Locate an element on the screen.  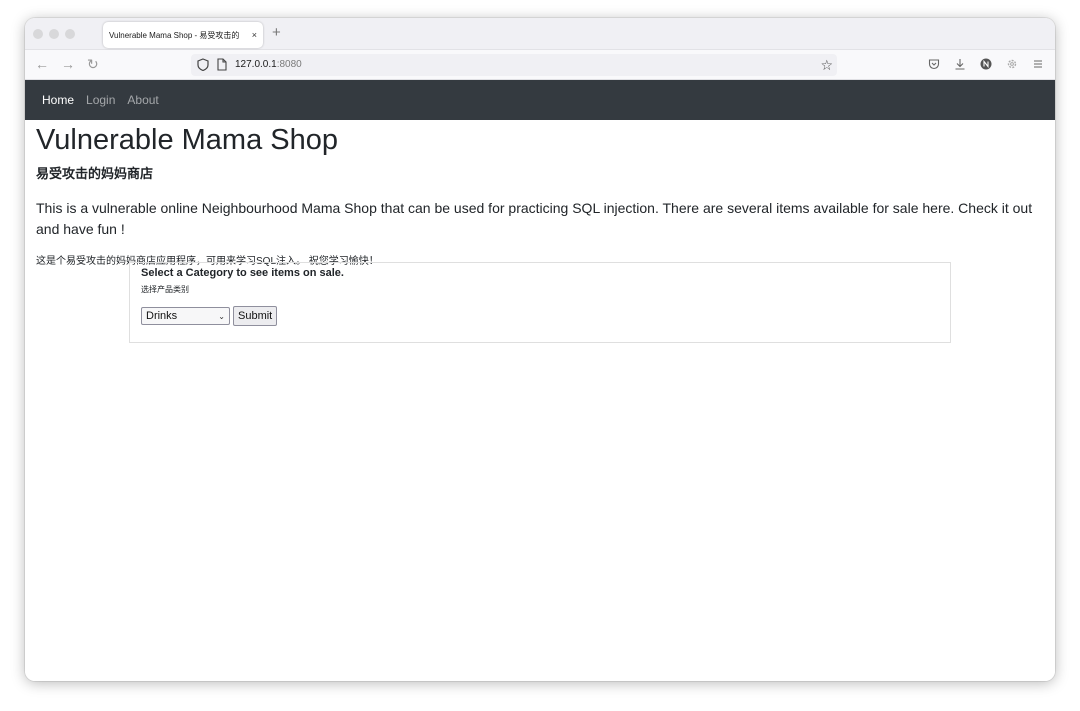
page-title: Vulnerable Mama Shop is located at coordinates (187, 140).